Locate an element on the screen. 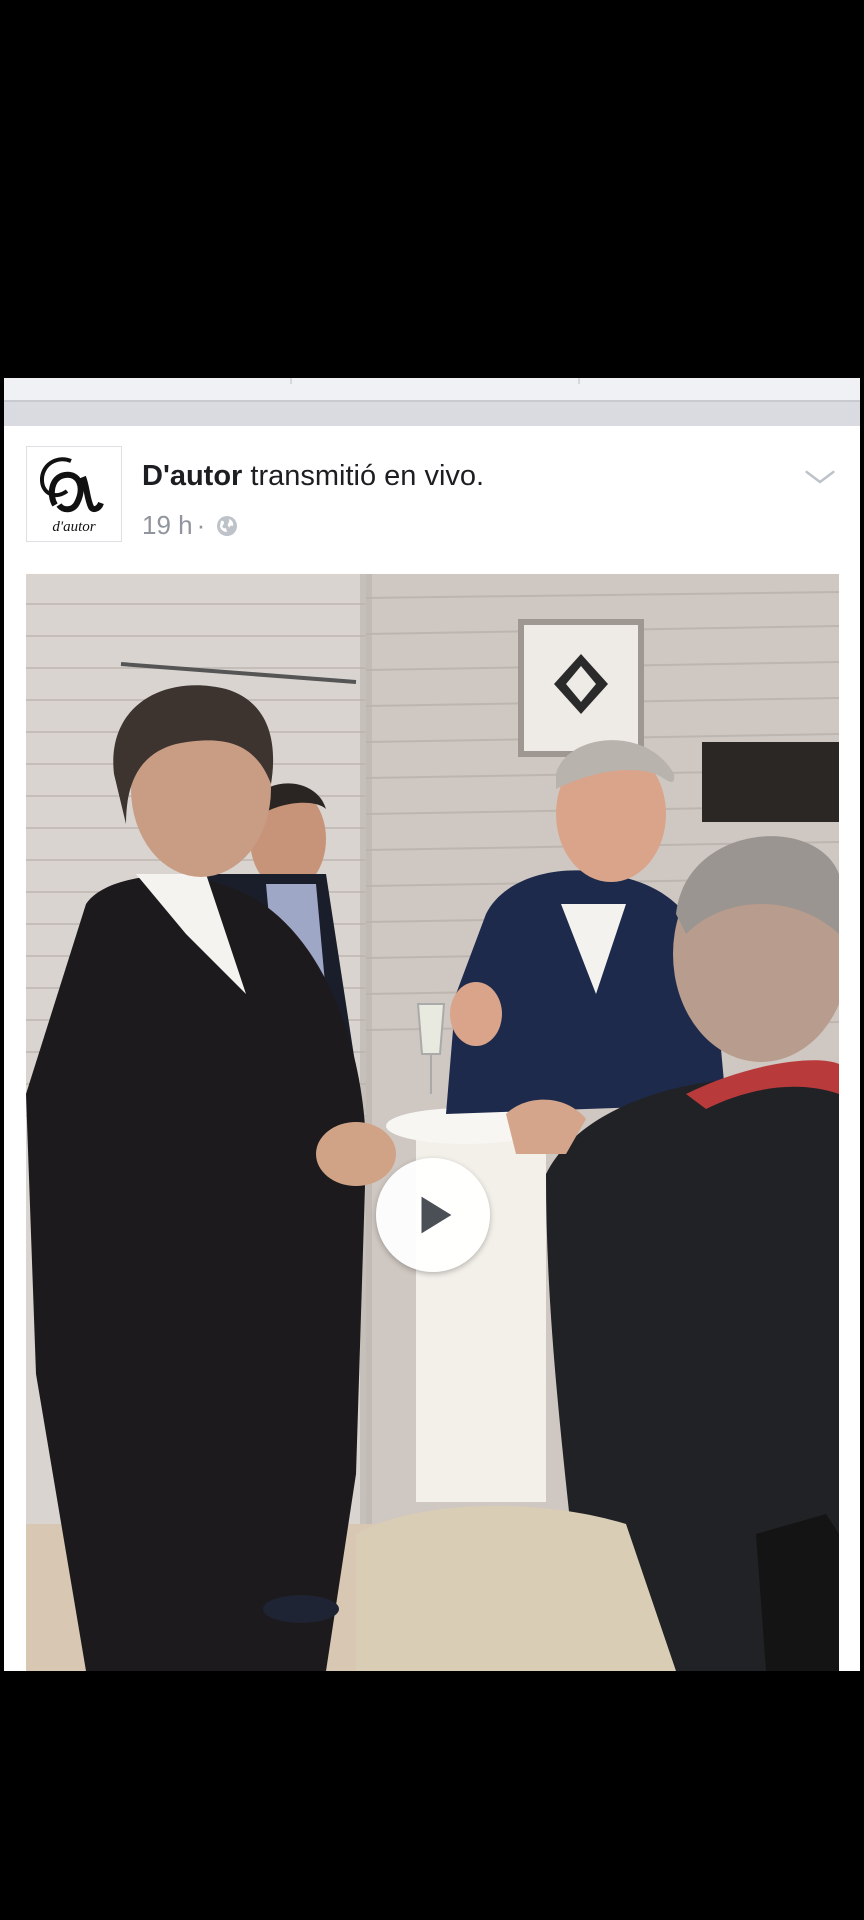  play-icon is located at coordinates (436, 1215).